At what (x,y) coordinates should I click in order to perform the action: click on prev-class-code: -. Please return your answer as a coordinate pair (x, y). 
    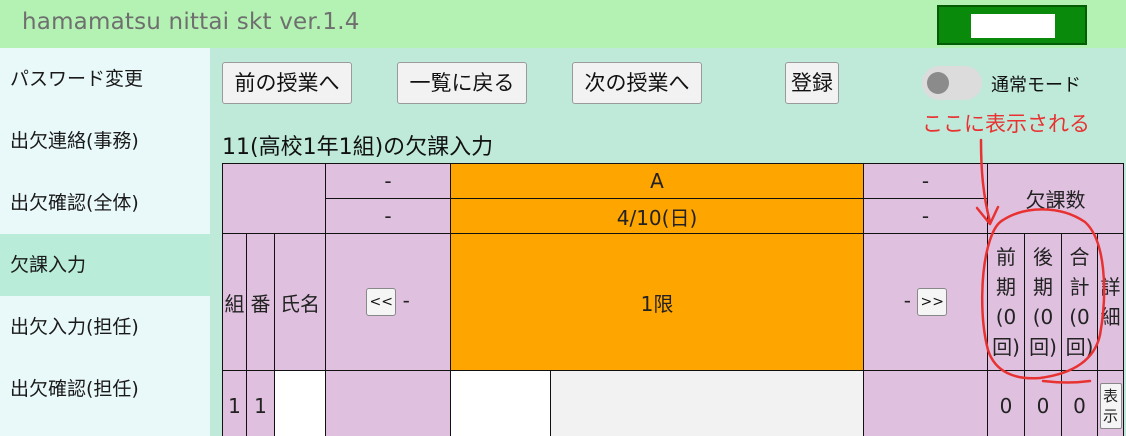
    Looking at the image, I should click on (388, 181).